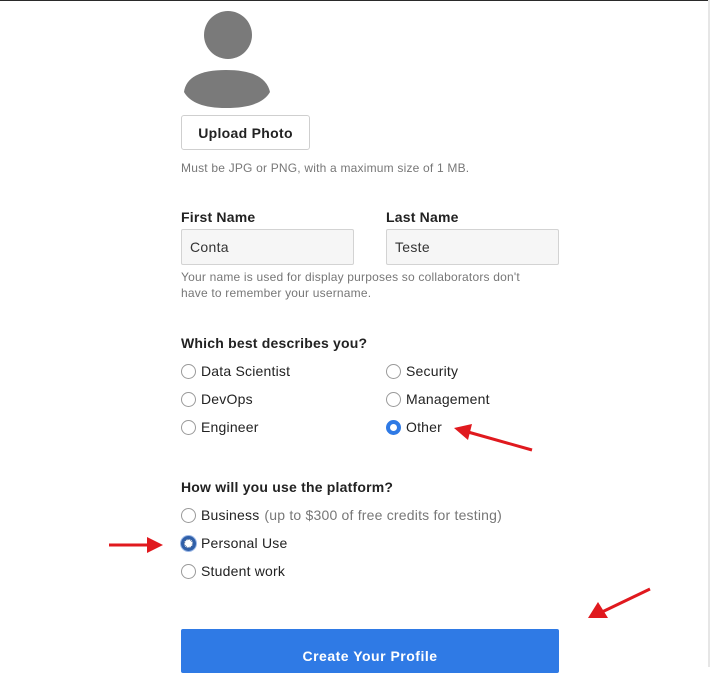 This screenshot has width=710, height=673. I want to click on usage-question: How will you use the platform?, so click(287, 487).